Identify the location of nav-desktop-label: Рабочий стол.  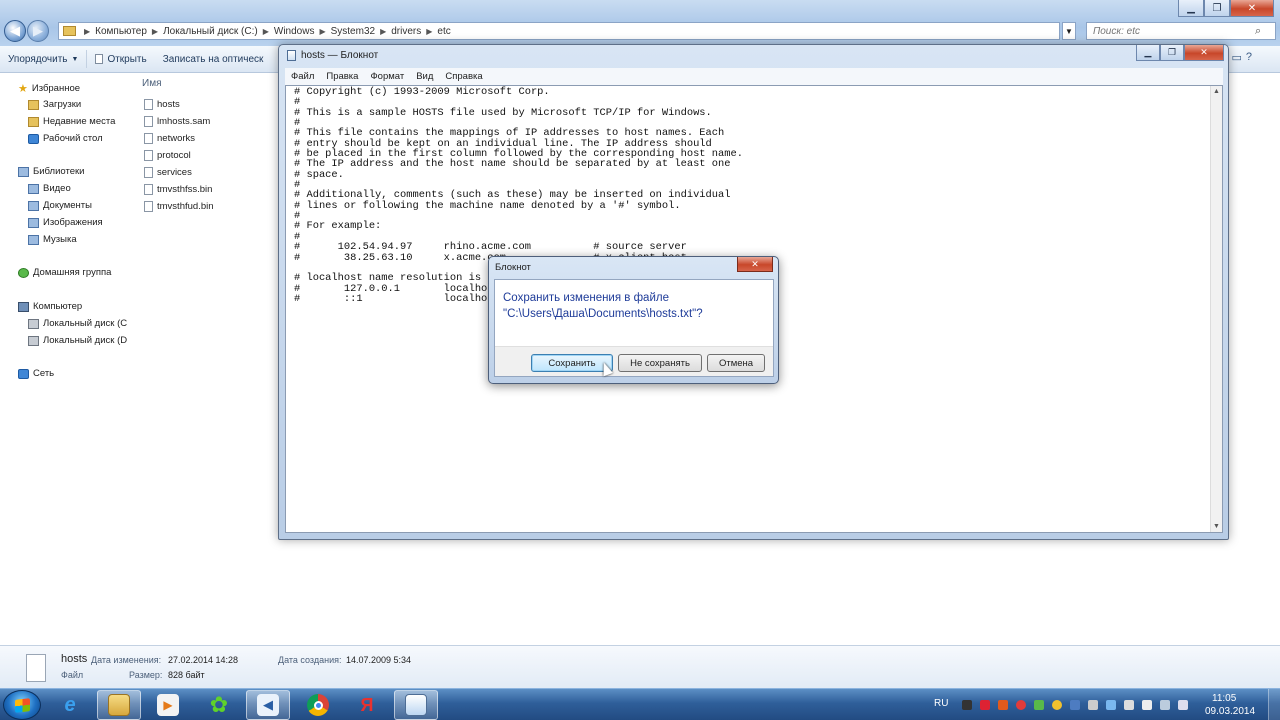
(73, 138).